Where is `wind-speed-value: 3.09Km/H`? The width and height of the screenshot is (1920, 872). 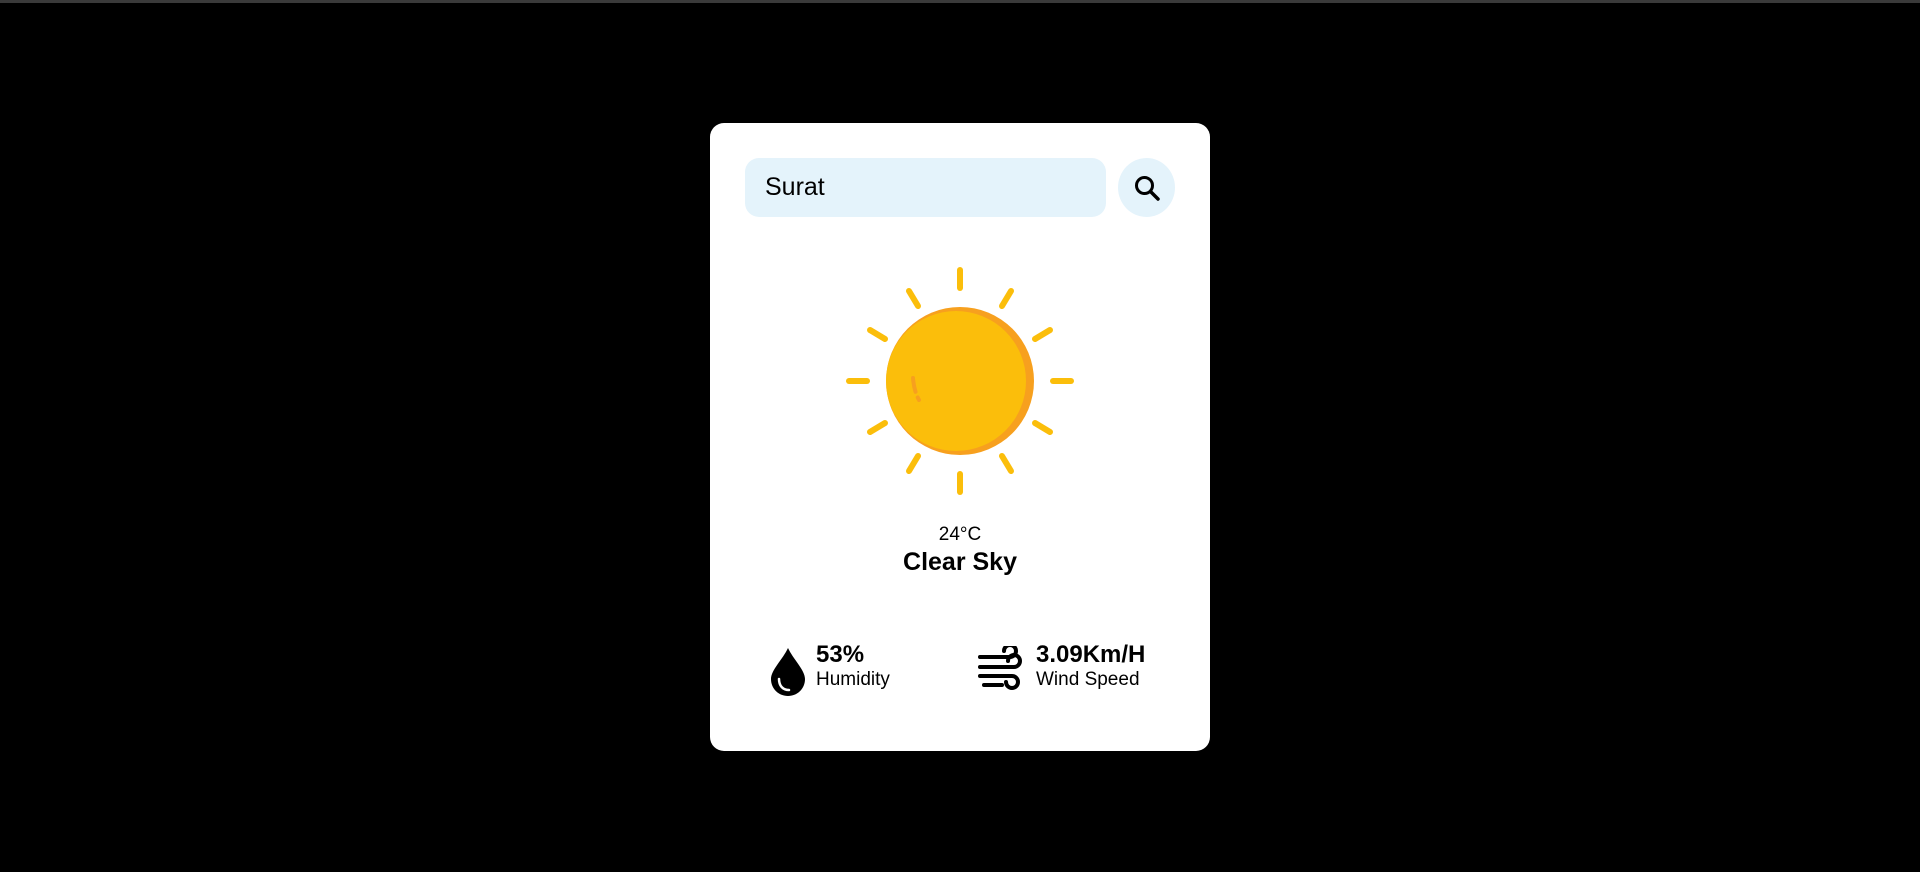
wind-speed-value: 3.09Km/H is located at coordinates (1091, 654).